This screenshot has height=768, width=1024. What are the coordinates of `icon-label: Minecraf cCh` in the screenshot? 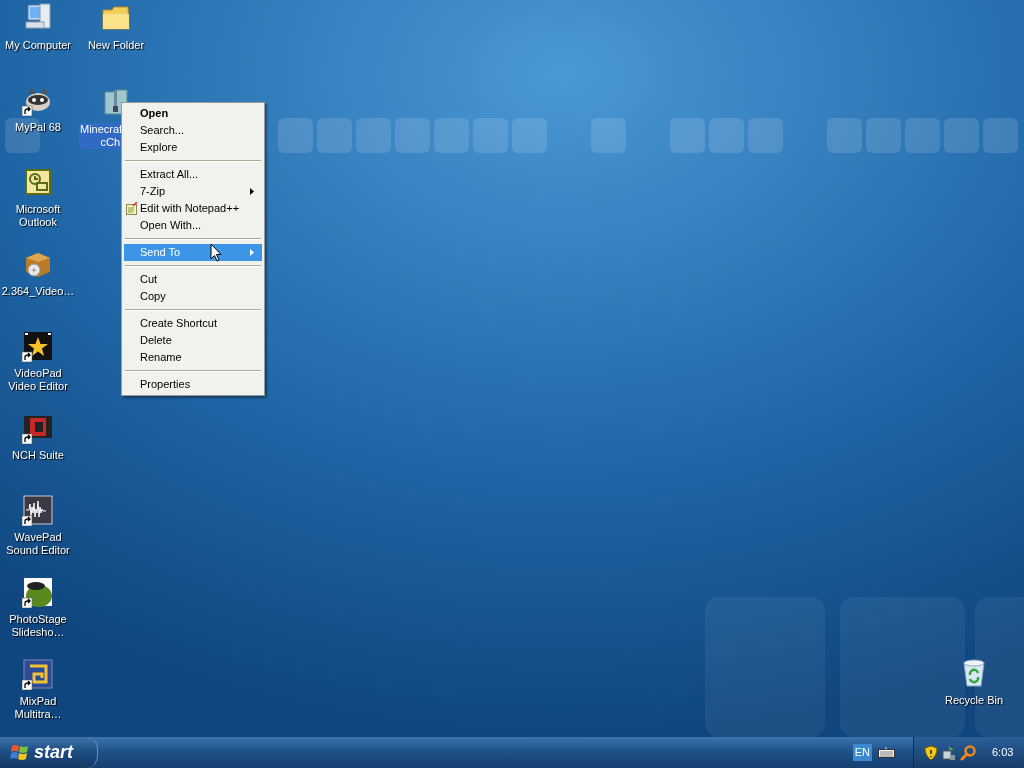 It's located at (100, 136).